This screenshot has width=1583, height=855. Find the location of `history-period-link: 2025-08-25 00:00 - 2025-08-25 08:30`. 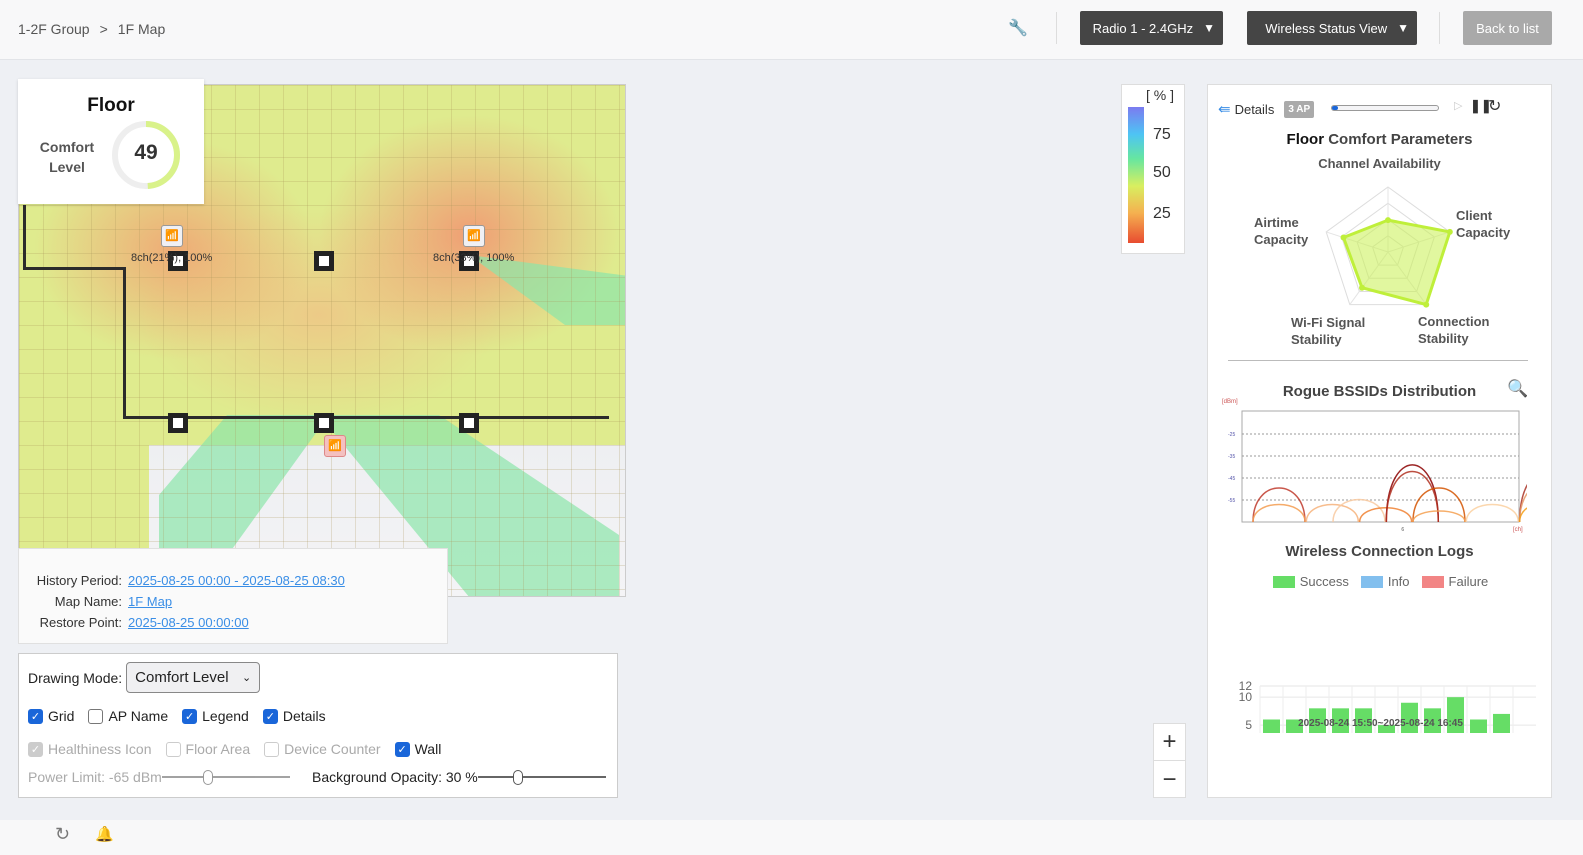

history-period-link: 2025-08-25 00:00 - 2025-08-25 08:30 is located at coordinates (236, 580).